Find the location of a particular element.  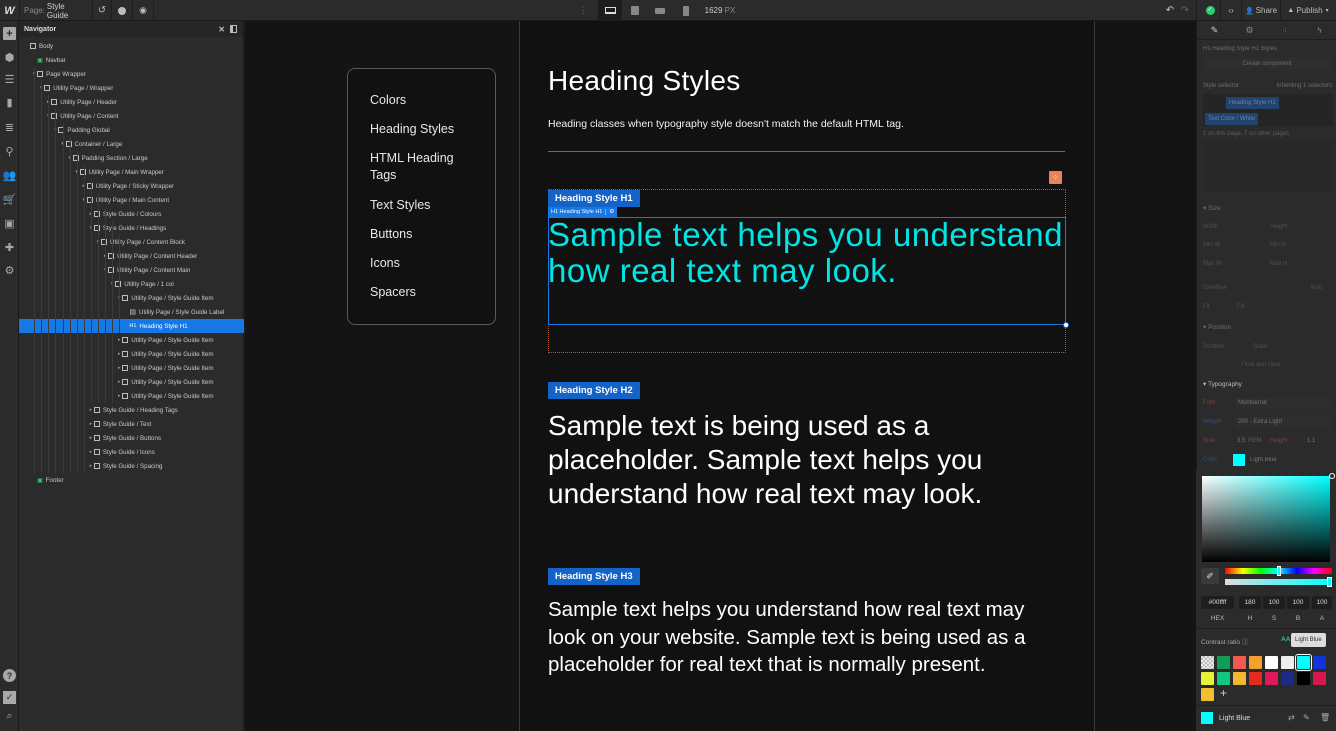

toc-link-html-heading-tags: HTML Heading Tags is located at coordinates (420, 167).